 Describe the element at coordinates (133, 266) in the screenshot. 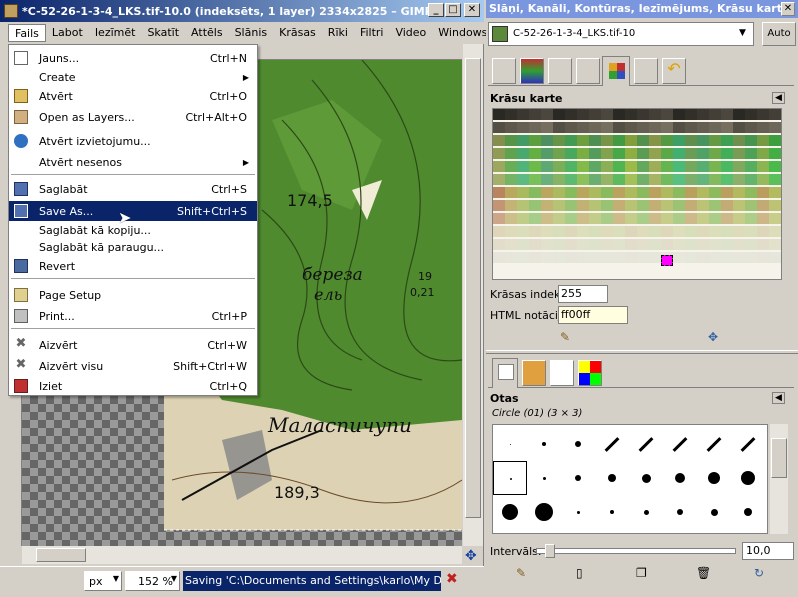

I see `menu-item-revert: Revert` at that location.